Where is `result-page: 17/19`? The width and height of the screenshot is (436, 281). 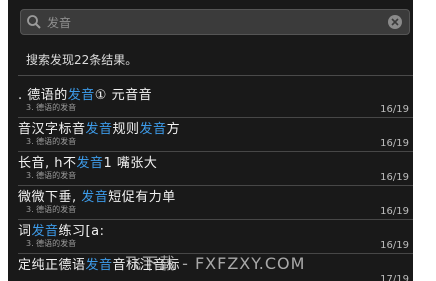 result-page: 17/19 is located at coordinates (394, 277).